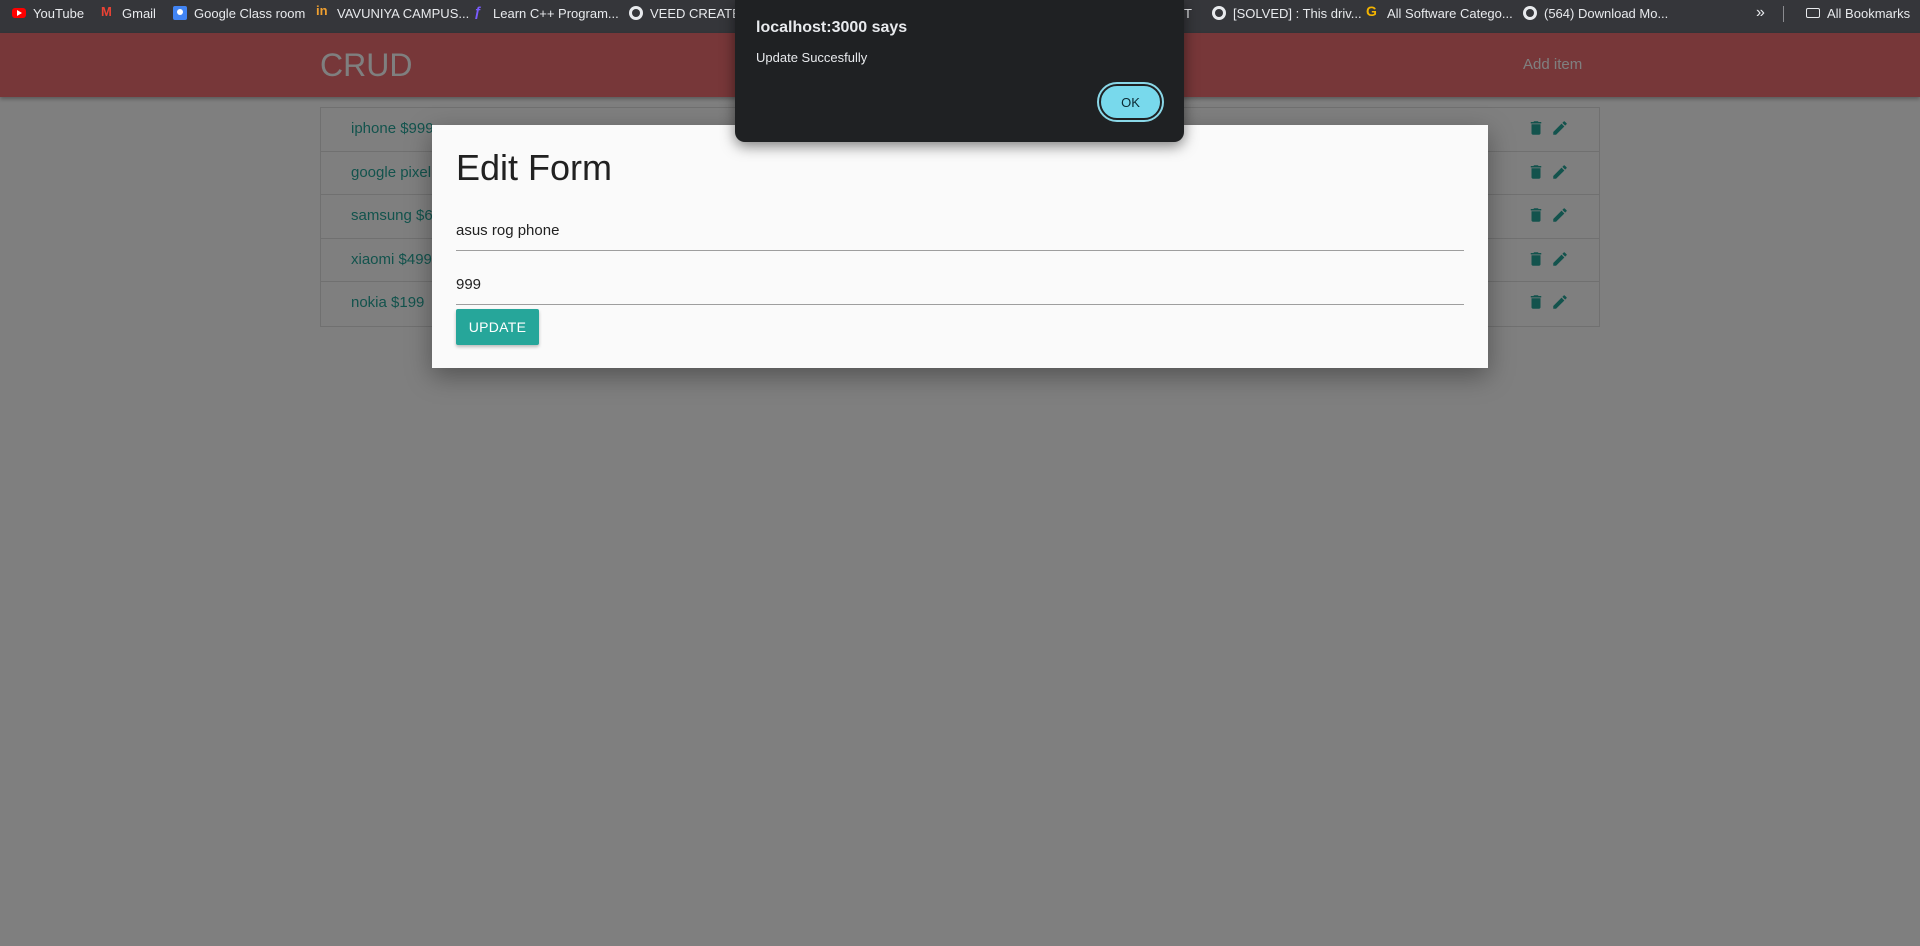 This screenshot has width=1920, height=946. I want to click on bookmark-gmail: Gmail, so click(128, 13).